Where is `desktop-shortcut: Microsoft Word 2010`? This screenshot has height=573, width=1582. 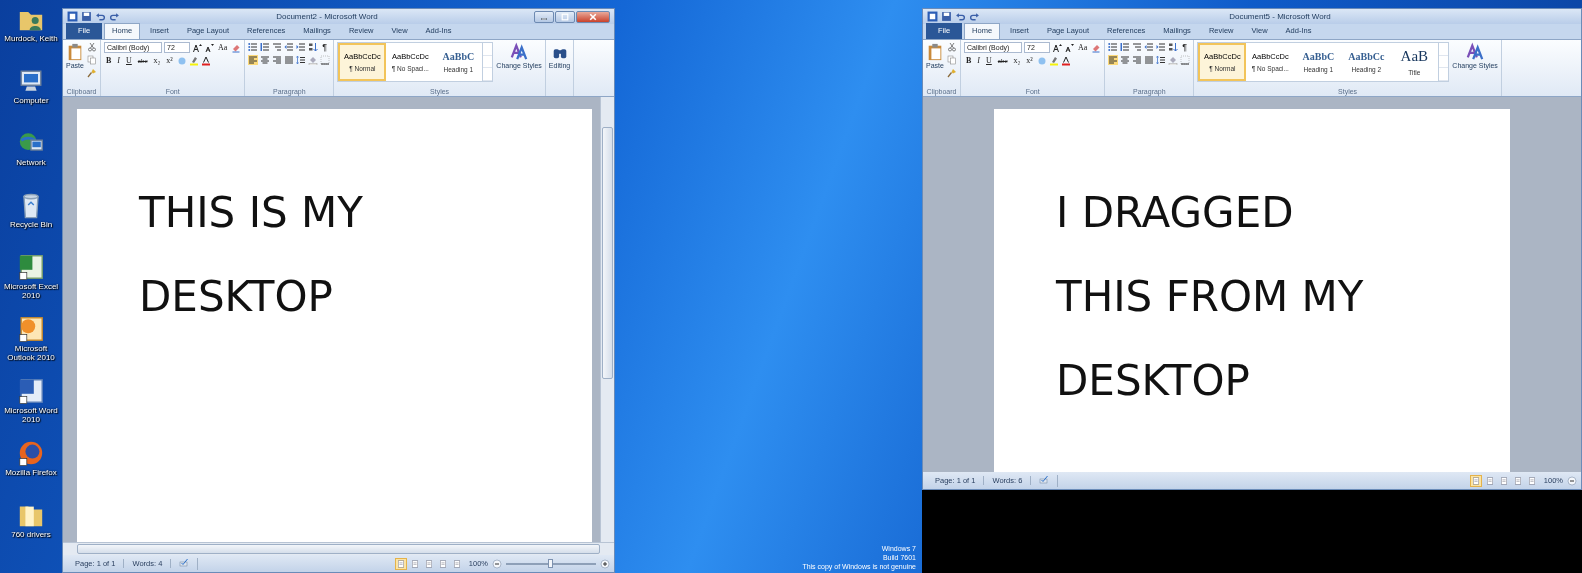
desktop-shortcut: Microsoft Word 2010 is located at coordinates (31, 407).